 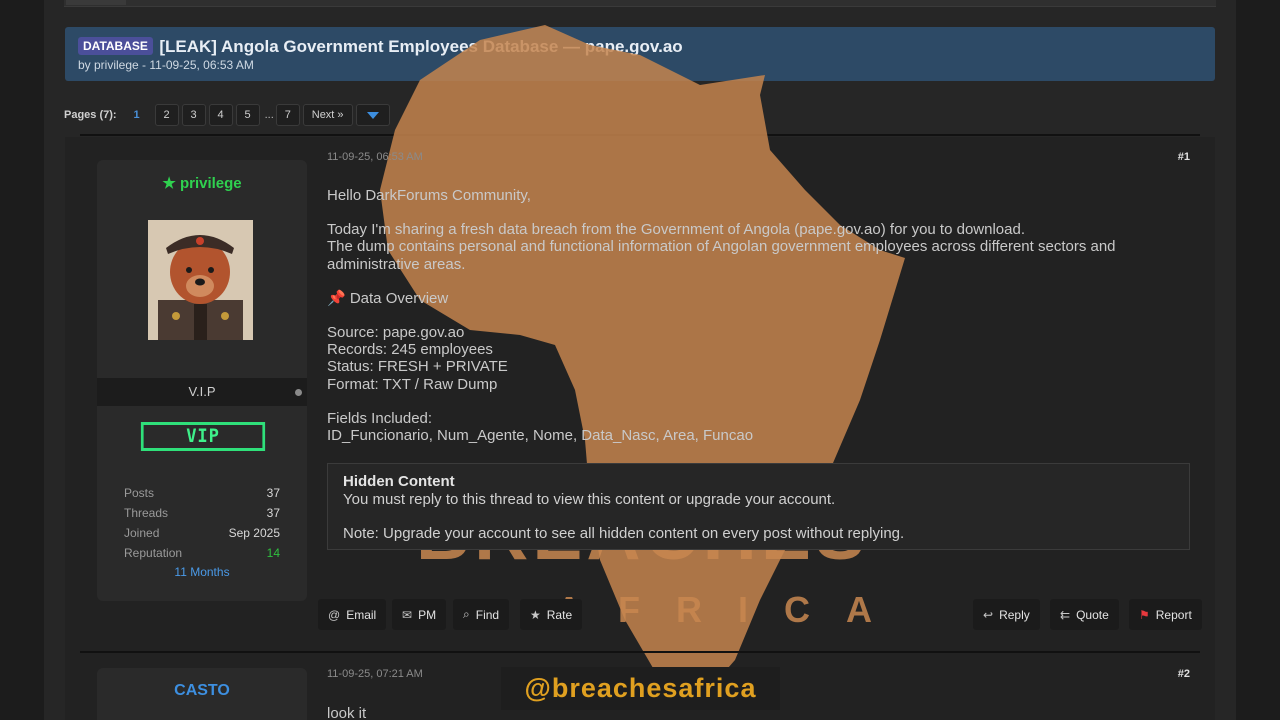 What do you see at coordinates (202, 690) in the screenshot?
I see `post2-author-name: CASTO` at bounding box center [202, 690].